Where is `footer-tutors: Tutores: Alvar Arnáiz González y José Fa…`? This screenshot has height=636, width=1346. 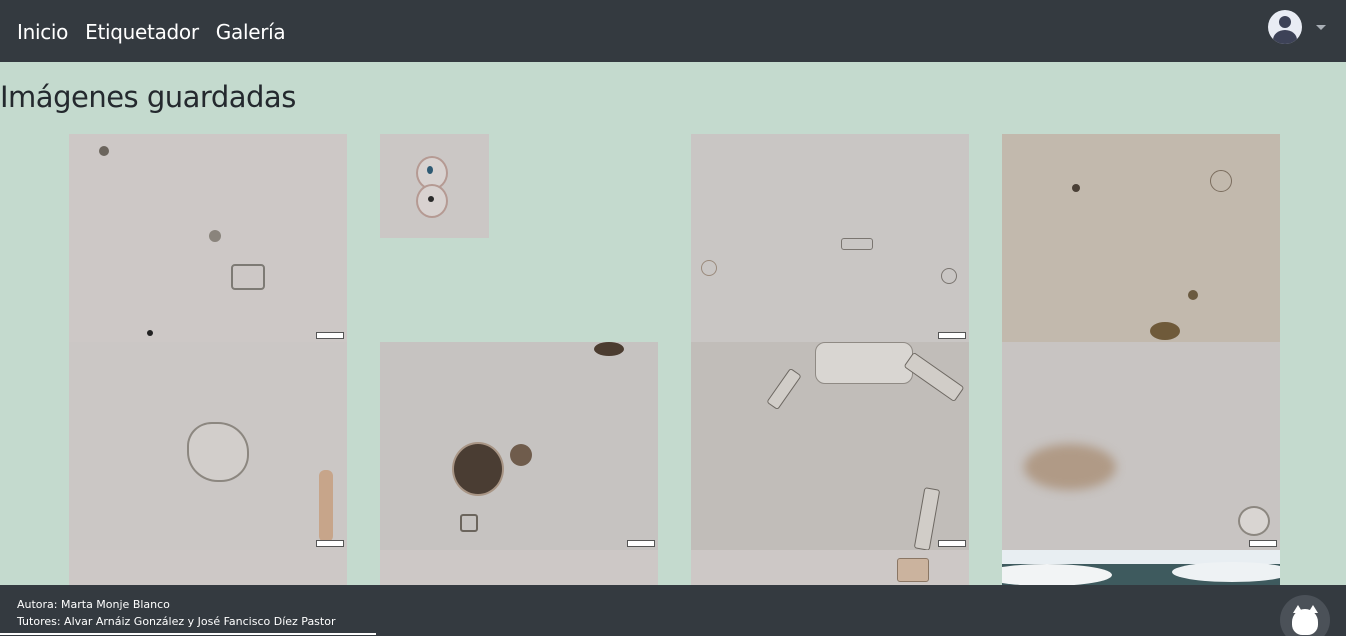
footer-tutors: Tutores: Alvar Arnáiz González y José Fa… is located at coordinates (176, 621).